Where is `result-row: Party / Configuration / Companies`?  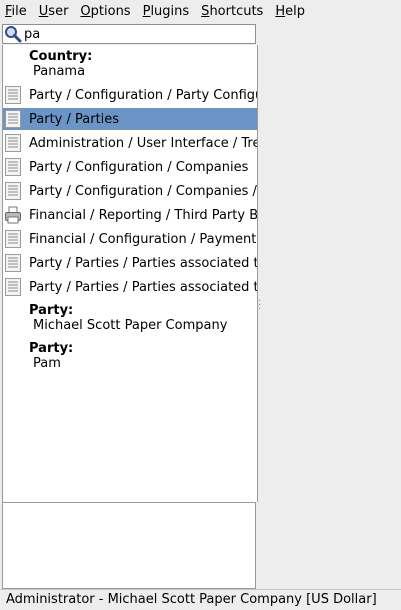 result-row: Party / Configuration / Companies is located at coordinates (130, 167).